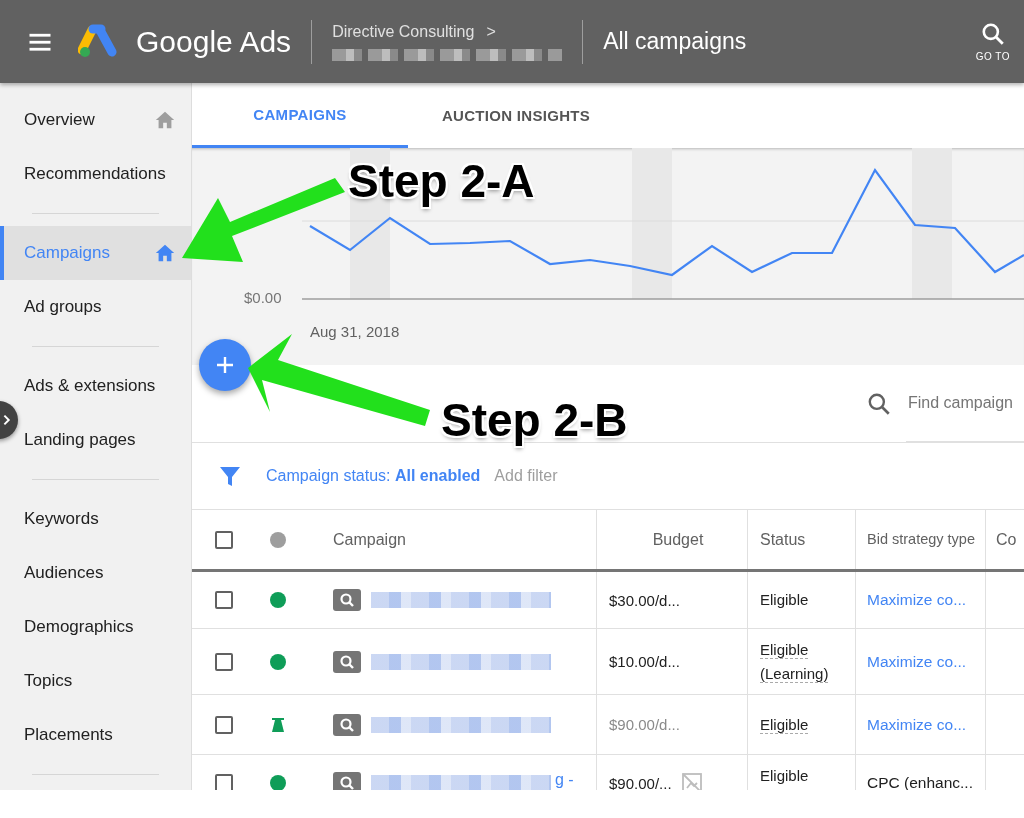 The height and width of the screenshot is (818, 1024). What do you see at coordinates (794, 673) in the screenshot?
I see `status-text: (Learning)` at bounding box center [794, 673].